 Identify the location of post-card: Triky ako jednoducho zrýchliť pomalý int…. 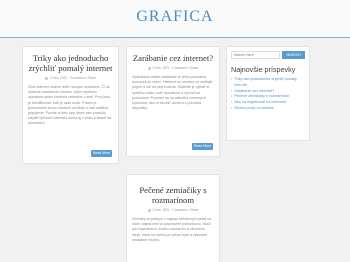
(70, 105).